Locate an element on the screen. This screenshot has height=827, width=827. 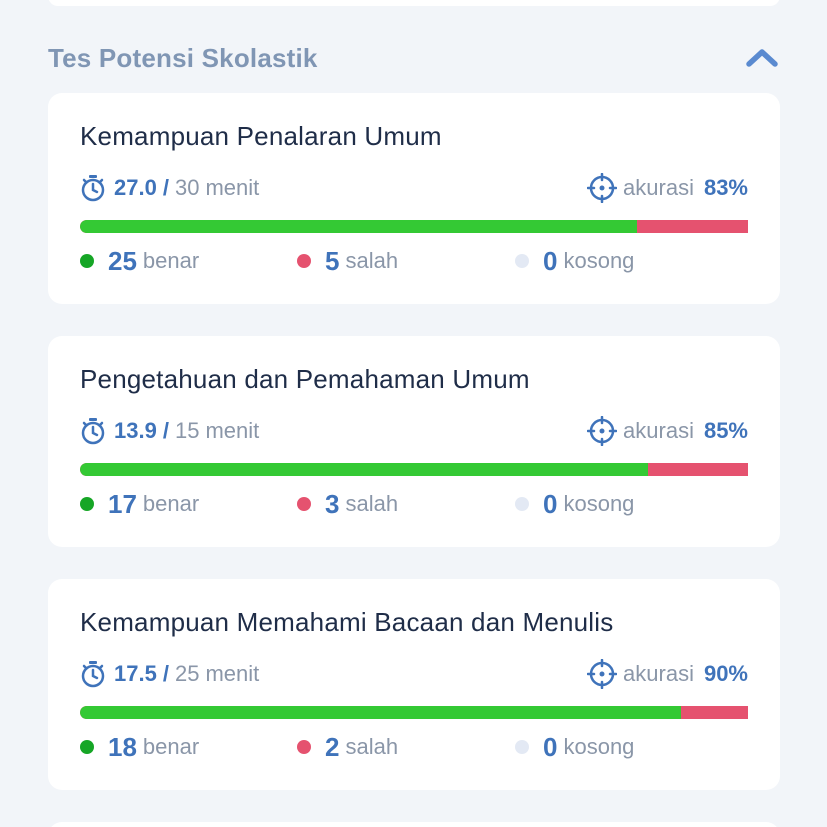
correct-count: 18 is located at coordinates (122, 746).